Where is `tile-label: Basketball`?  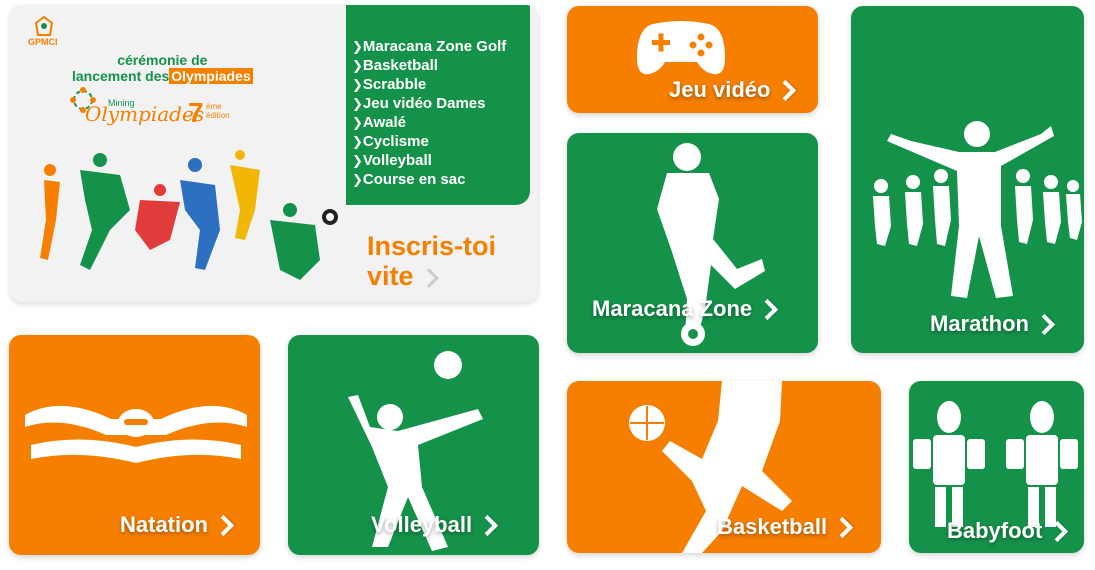
tile-label: Basketball is located at coordinates (785, 527).